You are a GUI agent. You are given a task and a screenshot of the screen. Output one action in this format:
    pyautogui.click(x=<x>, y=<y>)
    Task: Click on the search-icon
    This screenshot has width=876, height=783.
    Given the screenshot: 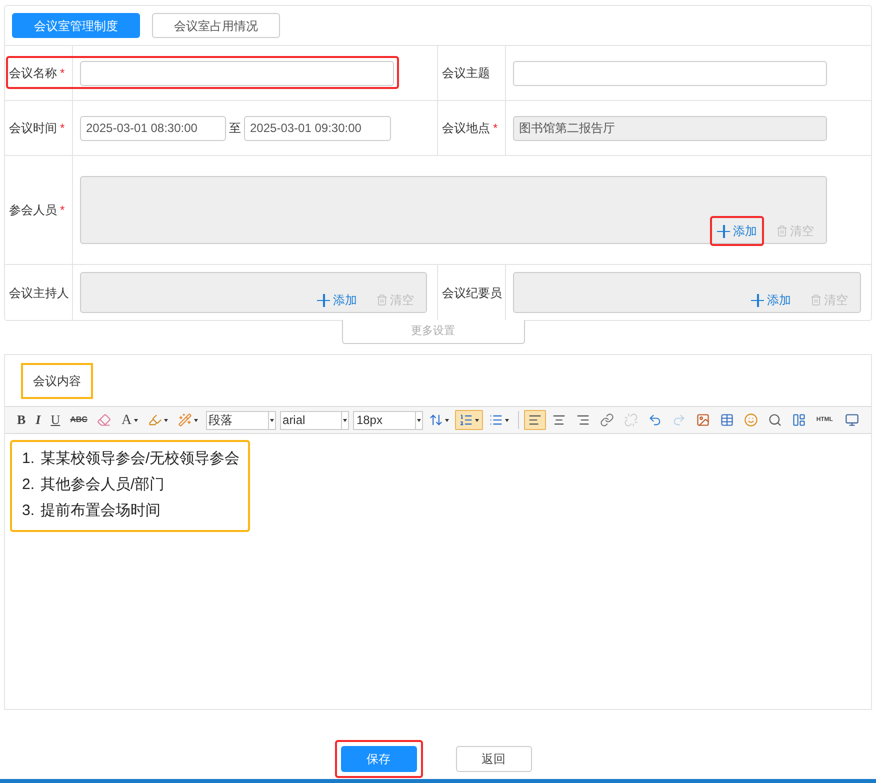 What is the action you would take?
    pyautogui.click(x=775, y=420)
    